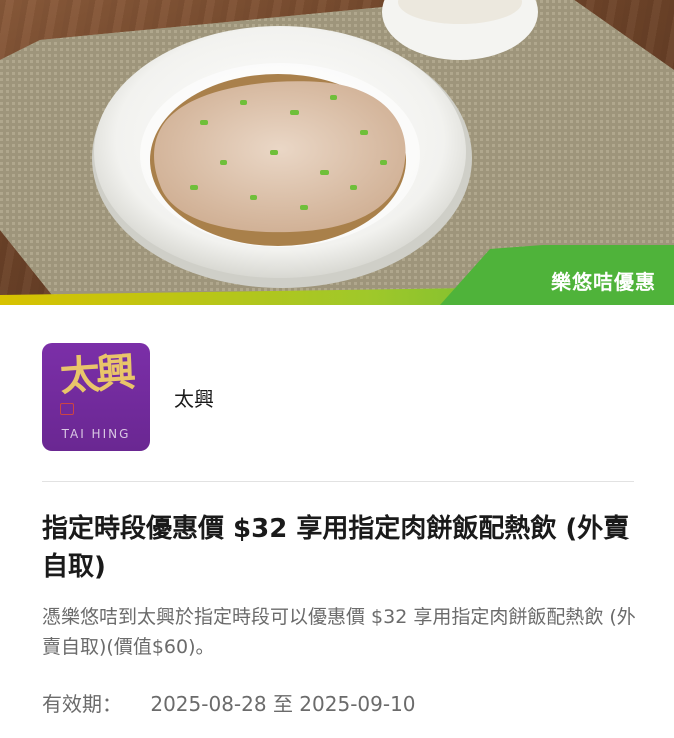  I want to click on logo-english-text: TAI HING, so click(96, 434).